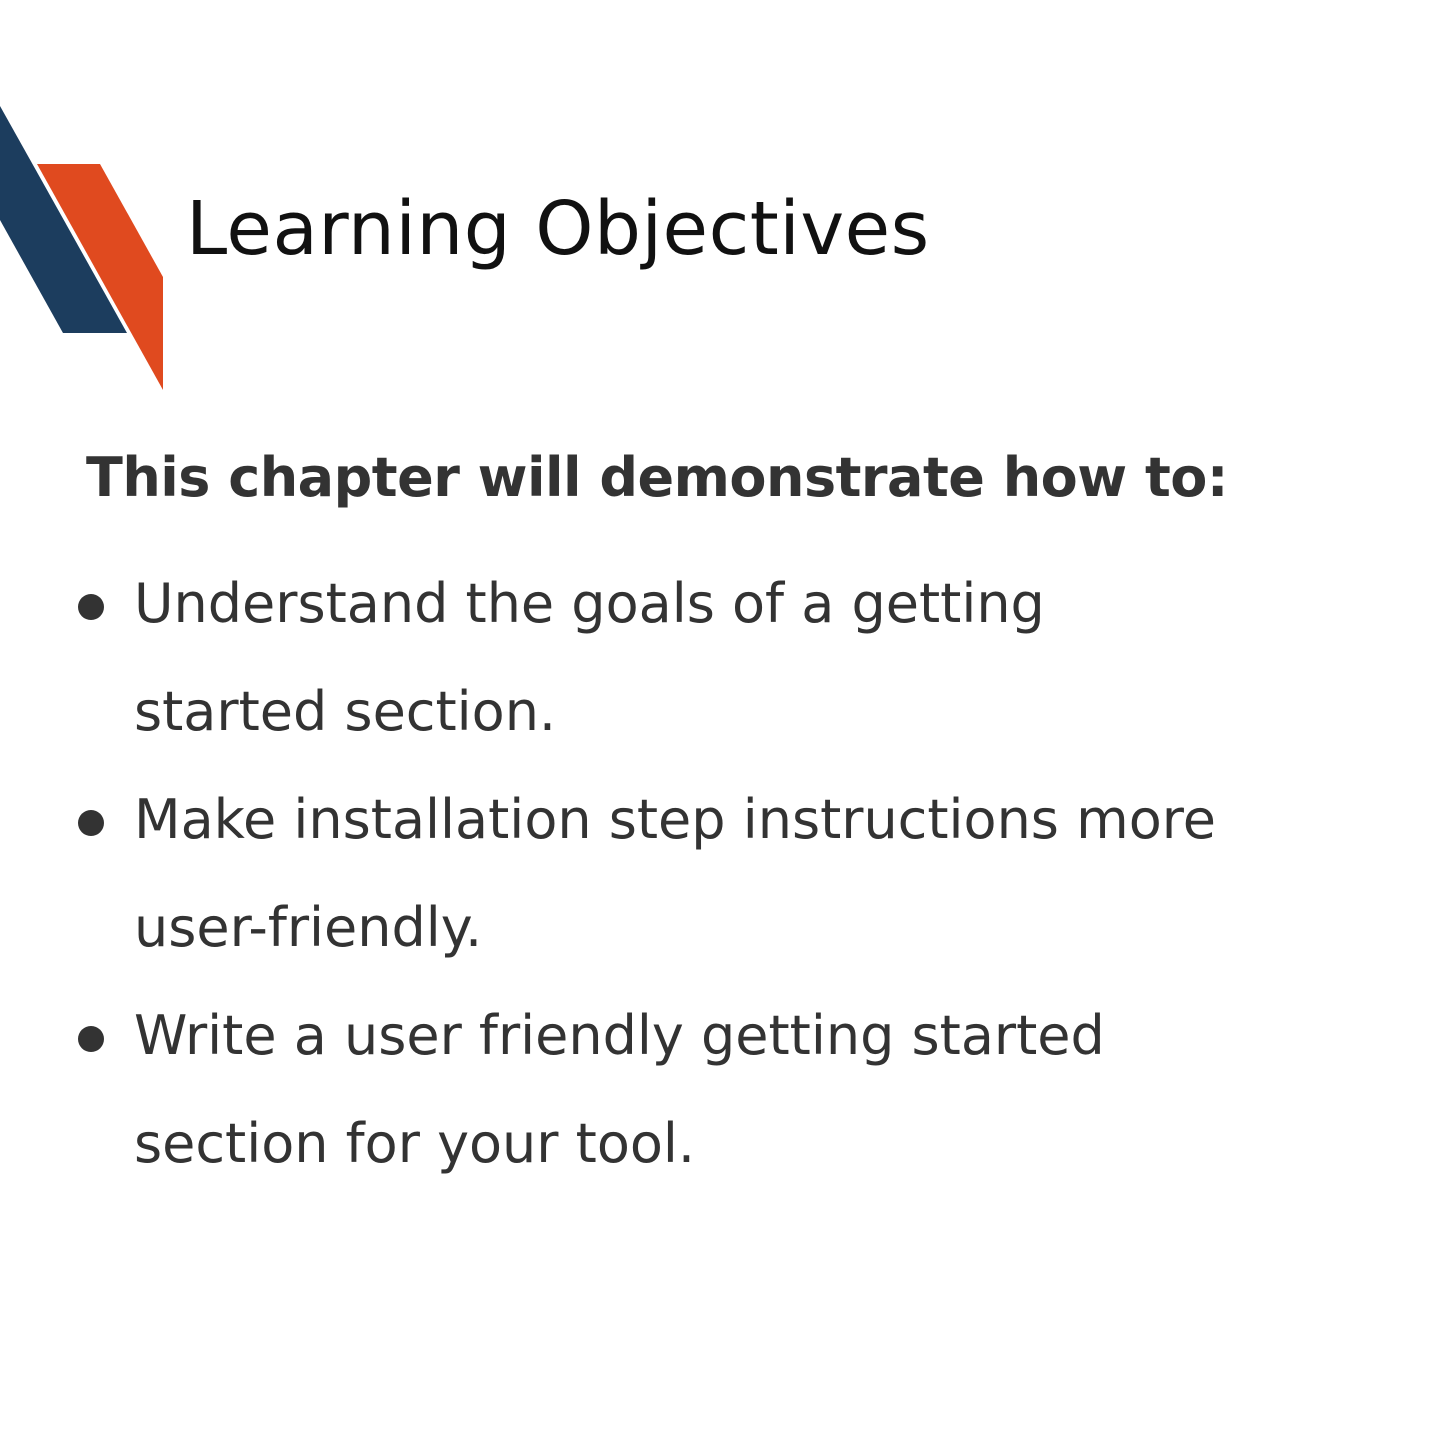  What do you see at coordinates (81, 248) in the screenshot?
I see `logo-stripes` at bounding box center [81, 248].